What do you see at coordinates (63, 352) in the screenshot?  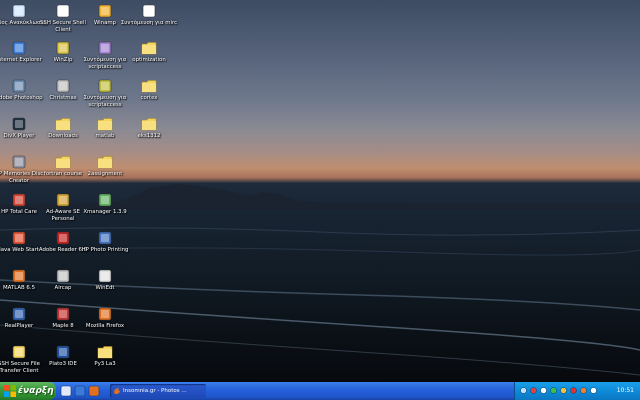 I see `plato-ide-icon` at bounding box center [63, 352].